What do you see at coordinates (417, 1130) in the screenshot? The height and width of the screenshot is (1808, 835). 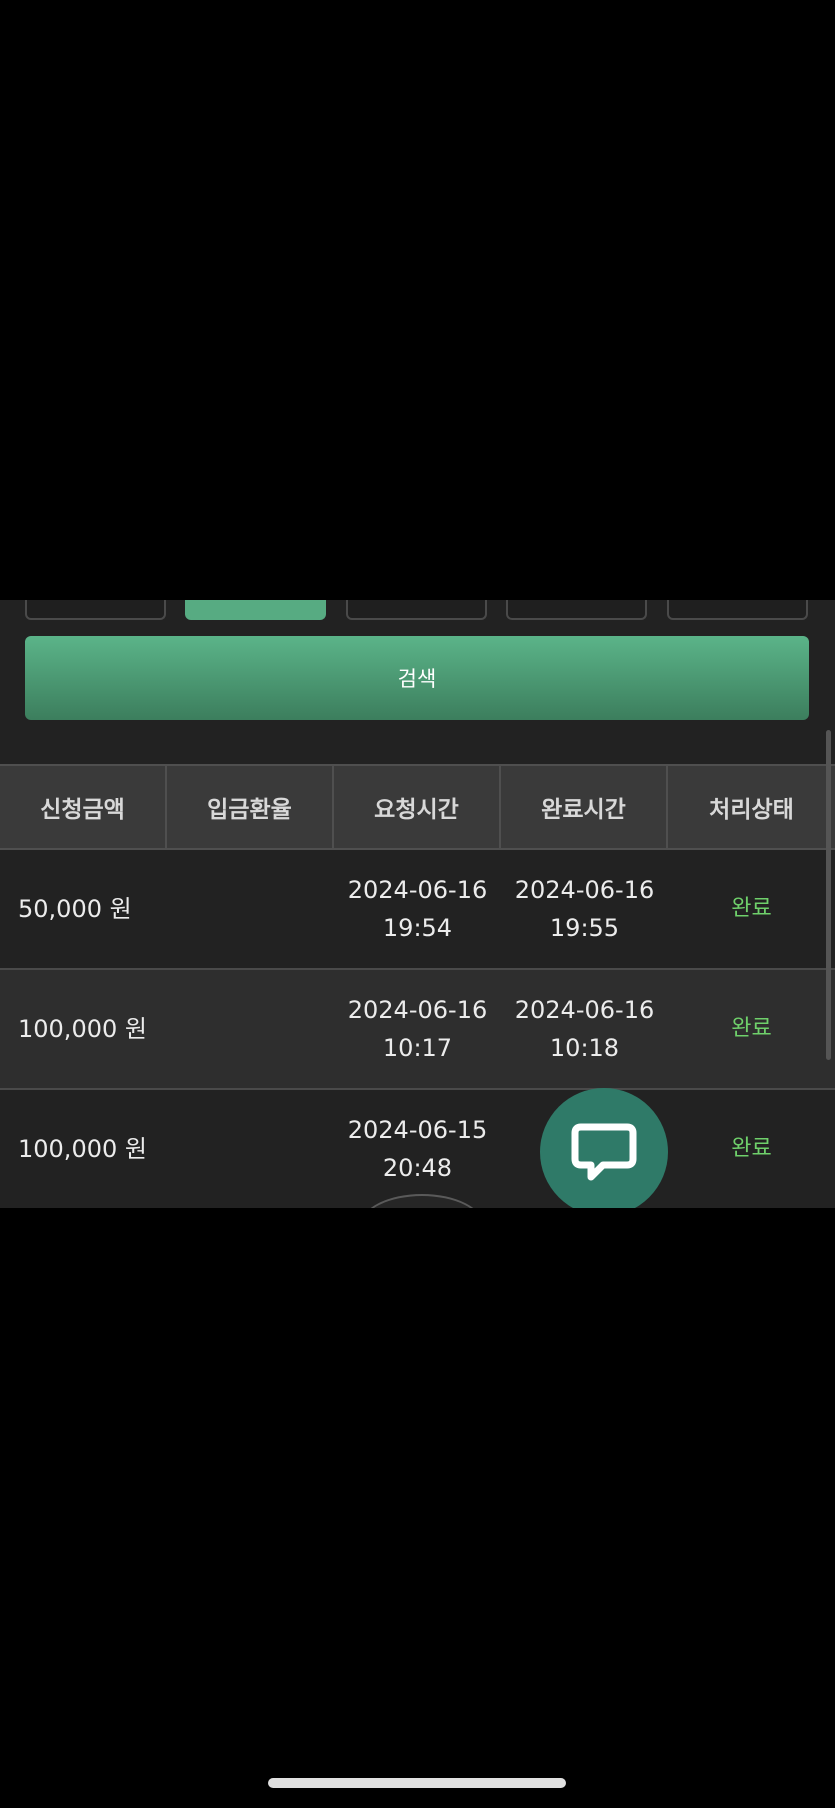 I see `request-date: 2024-06-15` at bounding box center [417, 1130].